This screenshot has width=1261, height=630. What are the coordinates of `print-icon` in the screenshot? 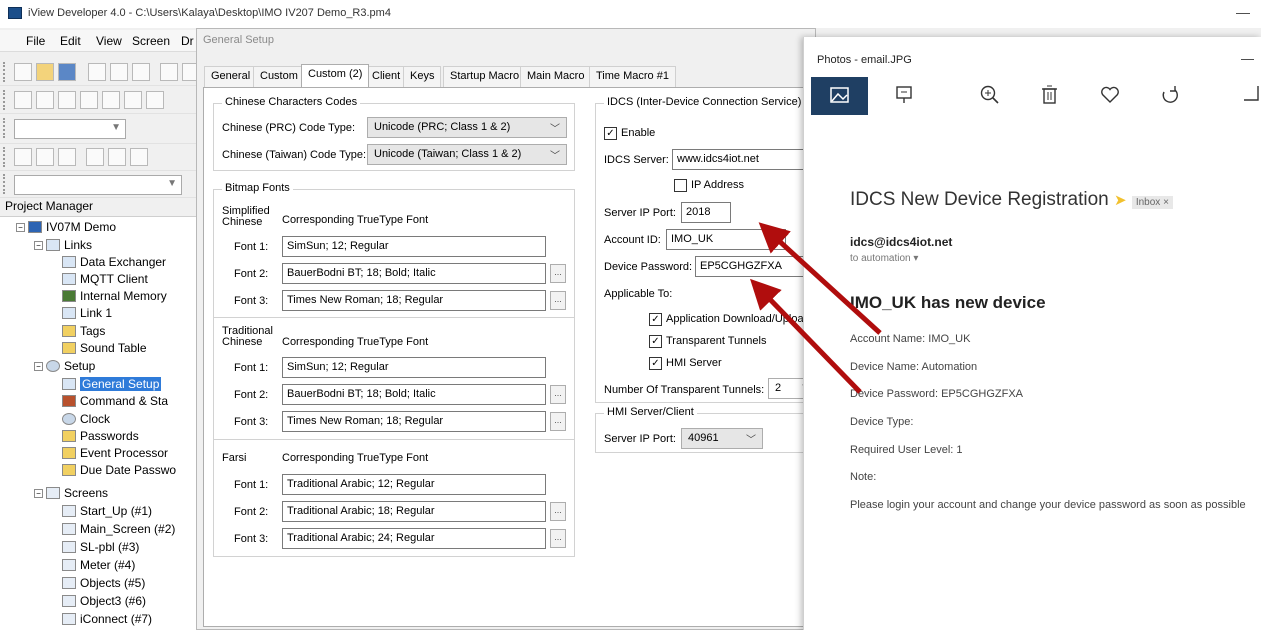 It's located at (169, 72).